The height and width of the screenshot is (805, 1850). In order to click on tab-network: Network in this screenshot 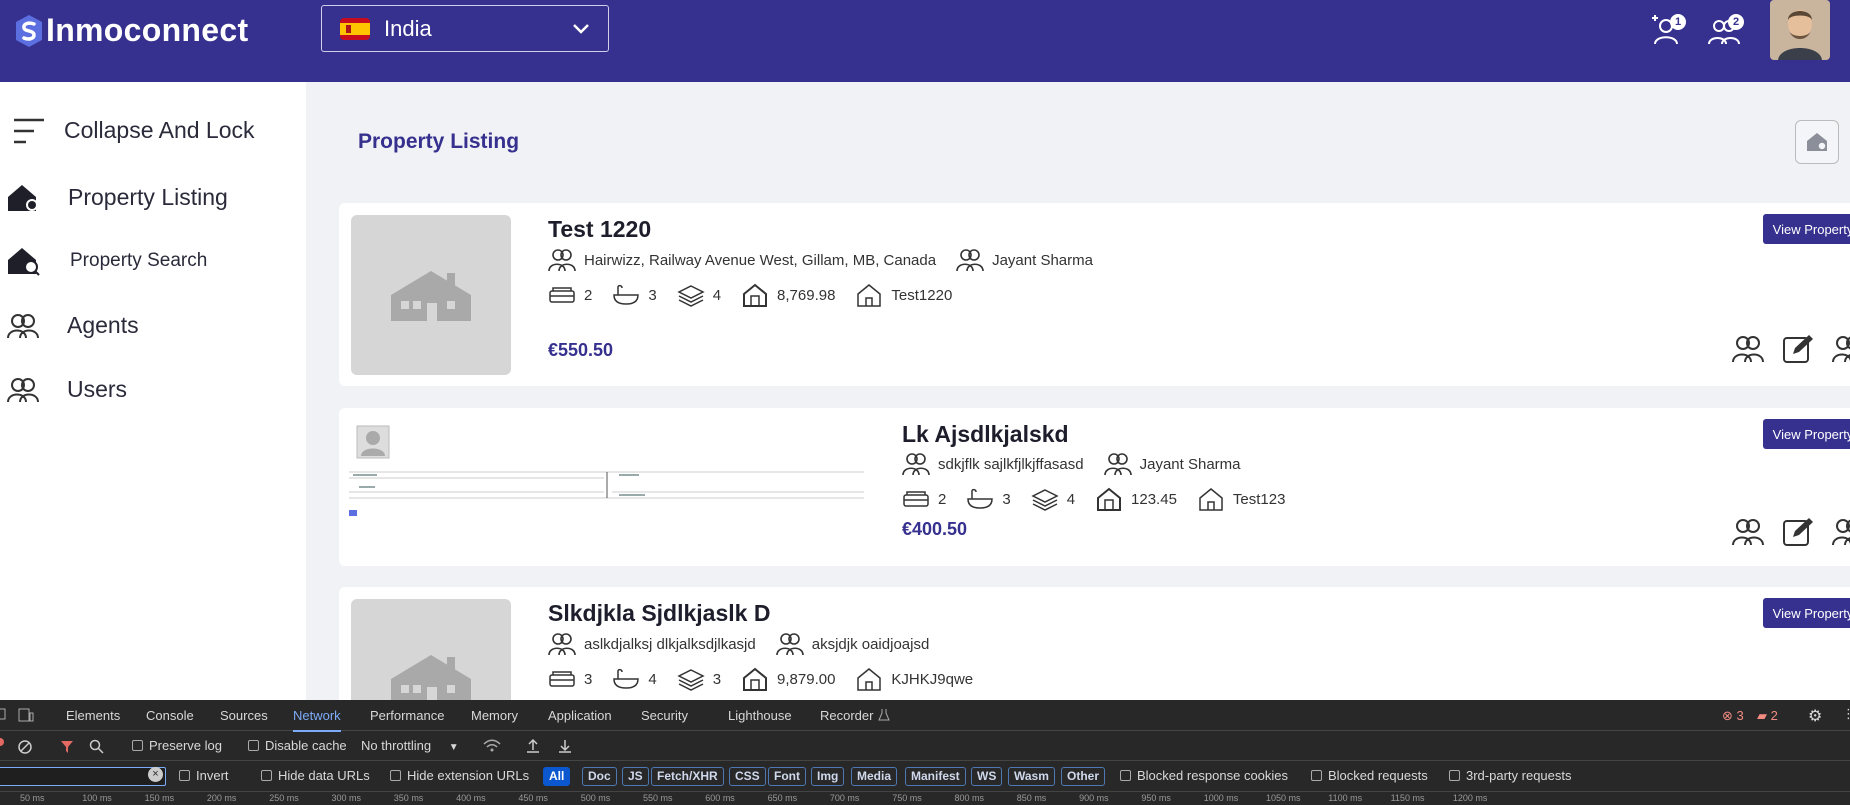, I will do `click(317, 720)`.